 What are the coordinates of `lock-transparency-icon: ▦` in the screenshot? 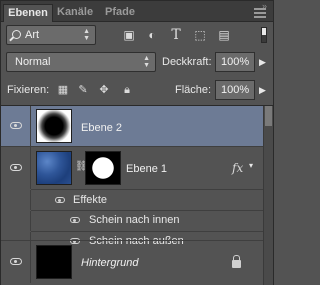 It's located at (63, 90).